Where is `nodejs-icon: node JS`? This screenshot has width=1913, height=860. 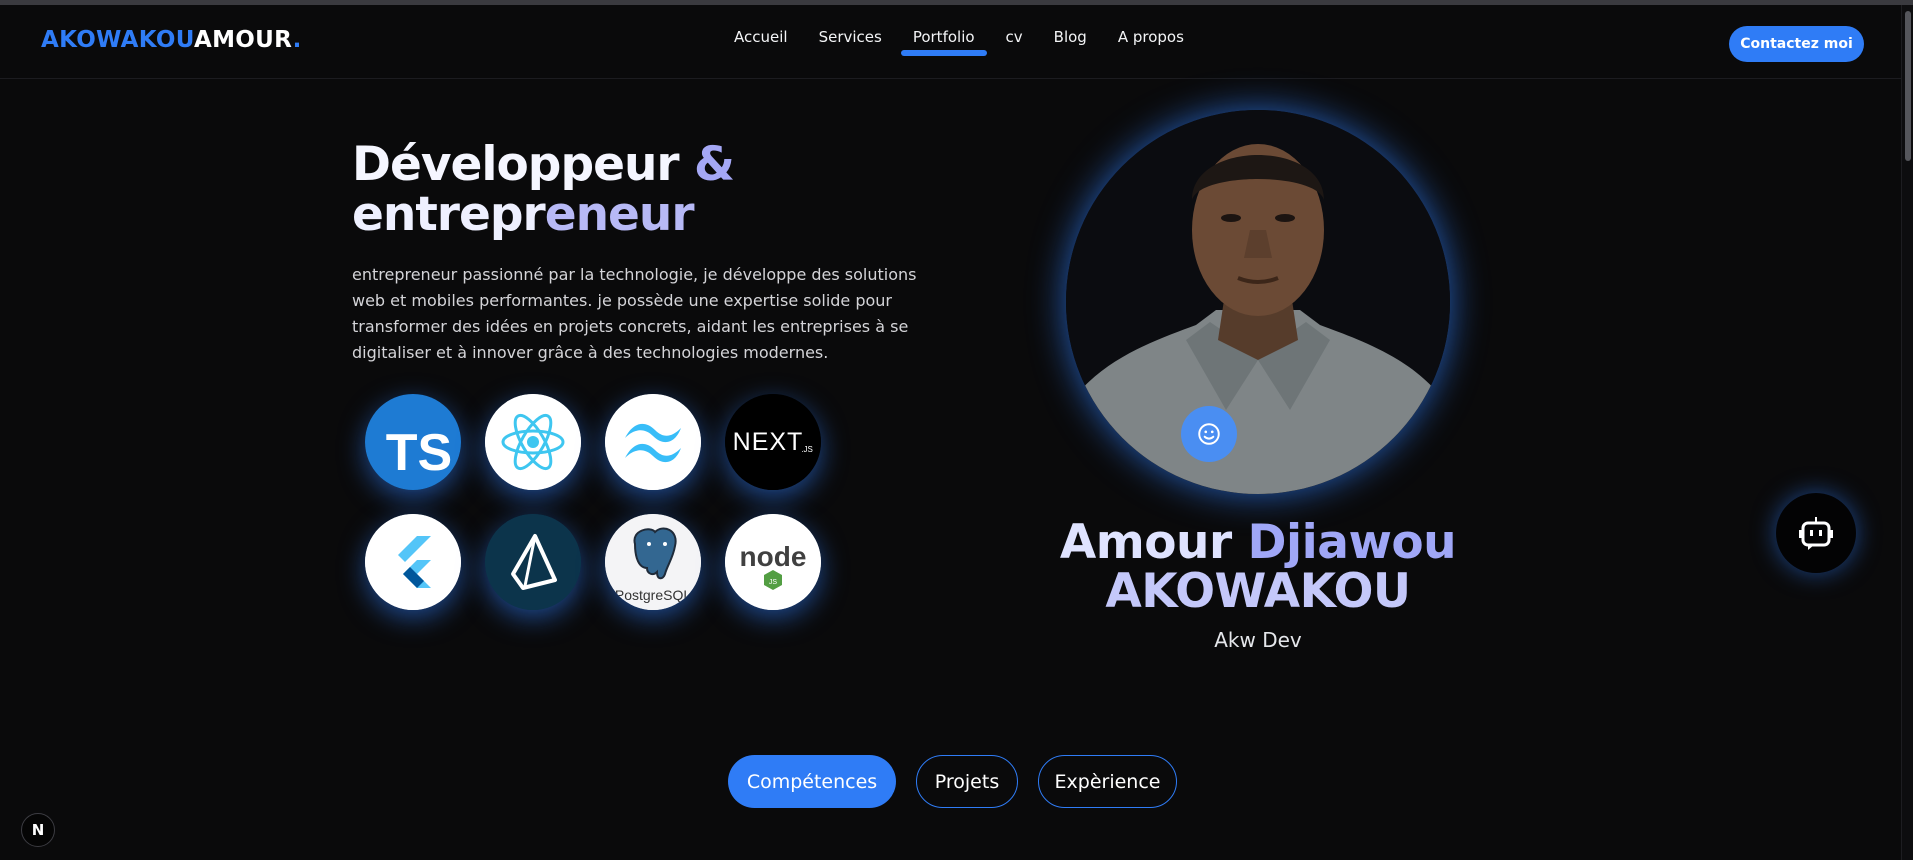 nodejs-icon: node JS is located at coordinates (773, 562).